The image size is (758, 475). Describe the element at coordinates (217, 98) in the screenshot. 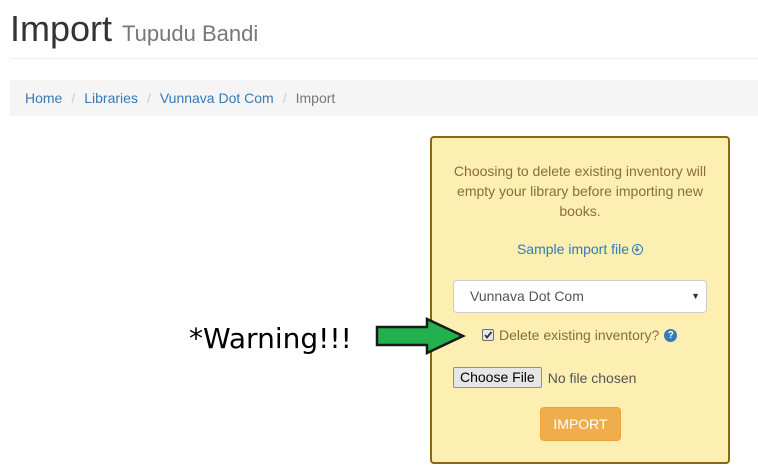

I see `breadcrumb-library: Vunnava Dot Com` at that location.